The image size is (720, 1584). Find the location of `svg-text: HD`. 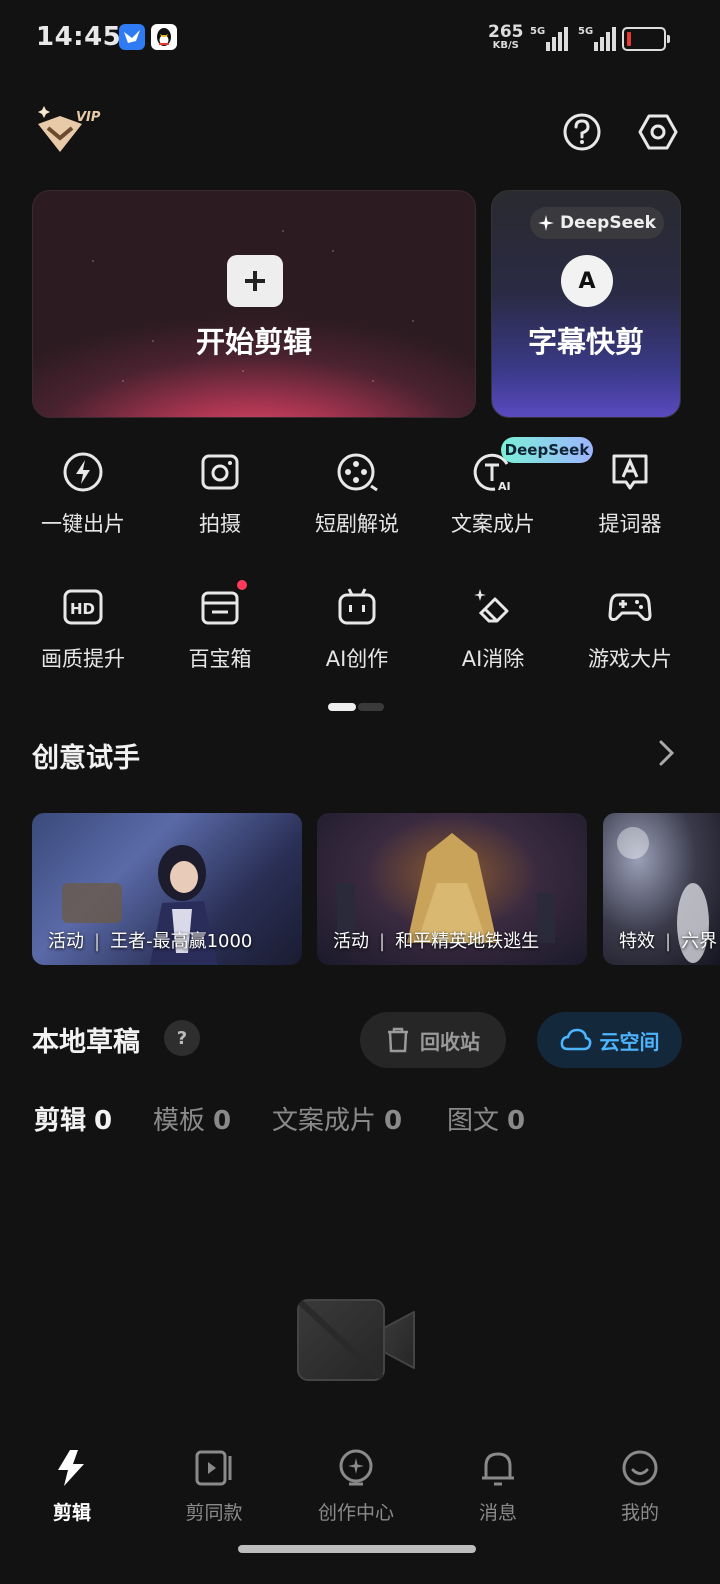

svg-text: HD is located at coordinates (82, 609).